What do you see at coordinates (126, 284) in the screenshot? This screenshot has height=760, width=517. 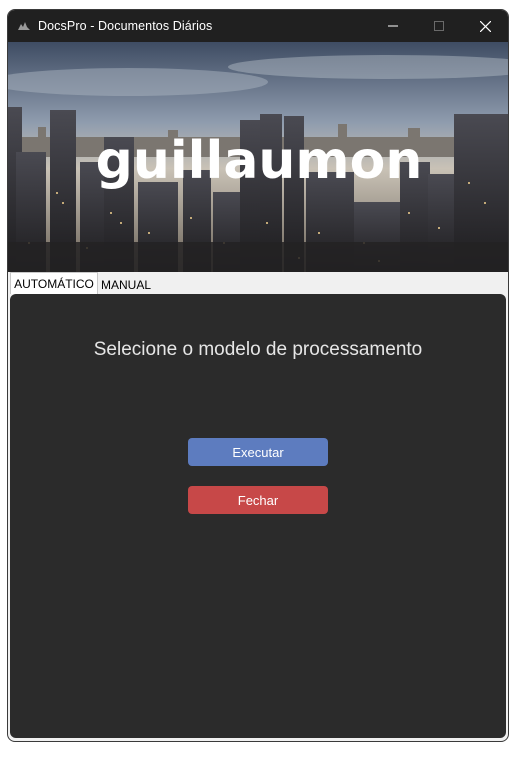 I see `tab-manual: MANUAL` at bounding box center [126, 284].